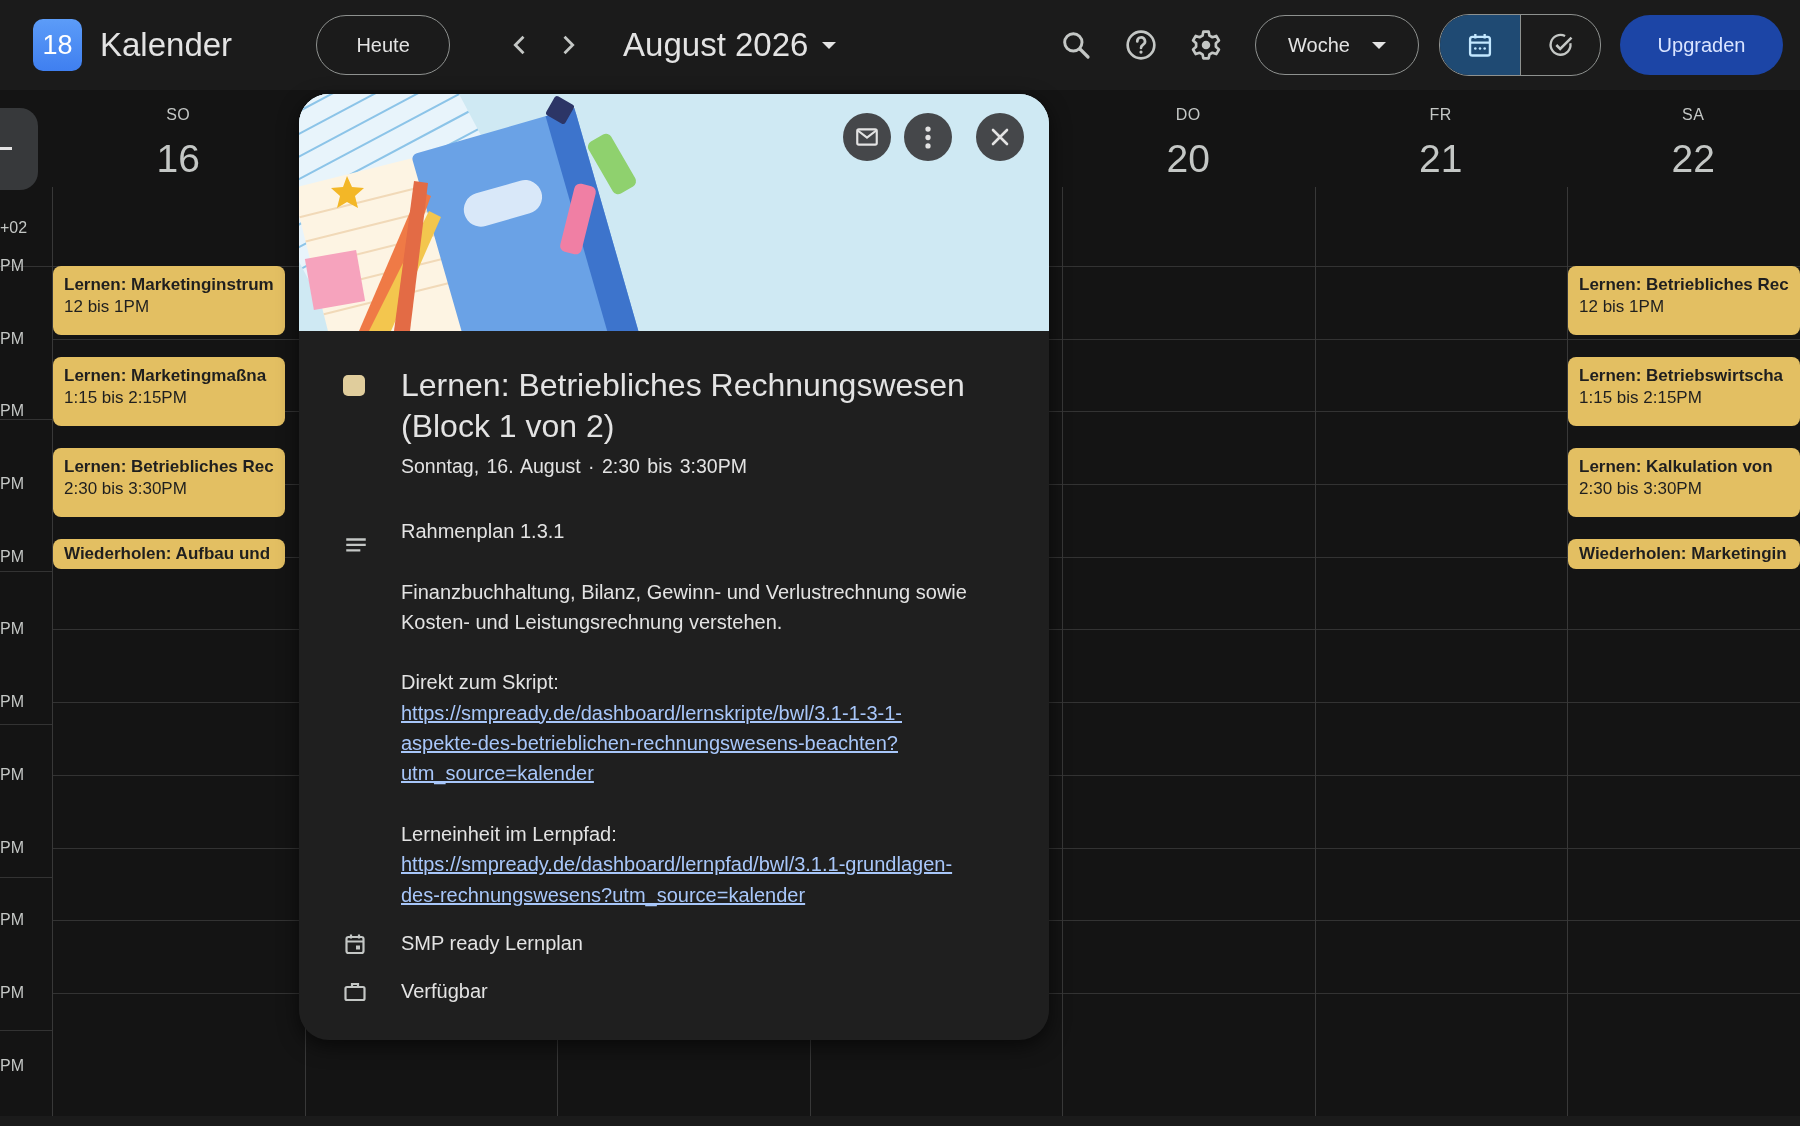  What do you see at coordinates (684, 607) in the screenshot?
I see `description-text: Finanzbuchhaltung, Bilanz, Gewinn- und Verlustrechnung sowie Kosten- und Leistungsrechnung verstehen.` at bounding box center [684, 607].